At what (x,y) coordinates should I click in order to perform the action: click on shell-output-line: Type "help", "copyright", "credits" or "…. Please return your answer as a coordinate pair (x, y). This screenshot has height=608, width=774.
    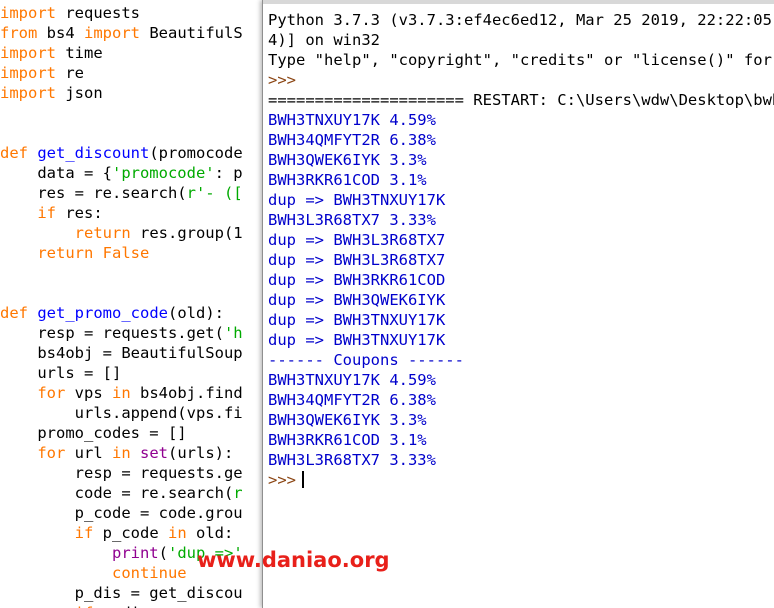
    Looking at the image, I should click on (520, 60).